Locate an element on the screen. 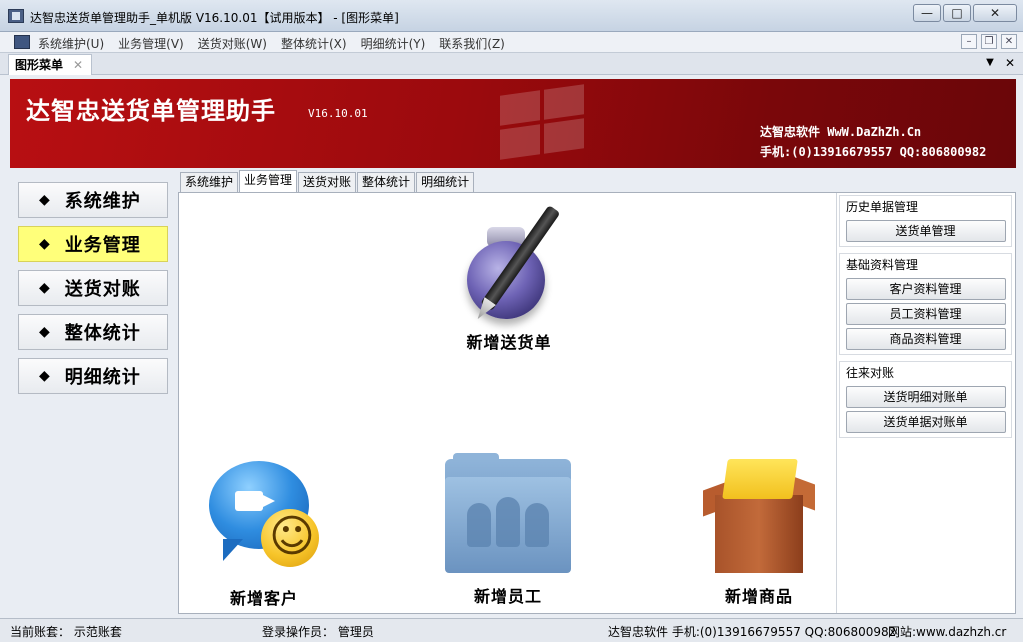 The image size is (1023, 642). mdi-restore-button: ❐ is located at coordinates (989, 41).